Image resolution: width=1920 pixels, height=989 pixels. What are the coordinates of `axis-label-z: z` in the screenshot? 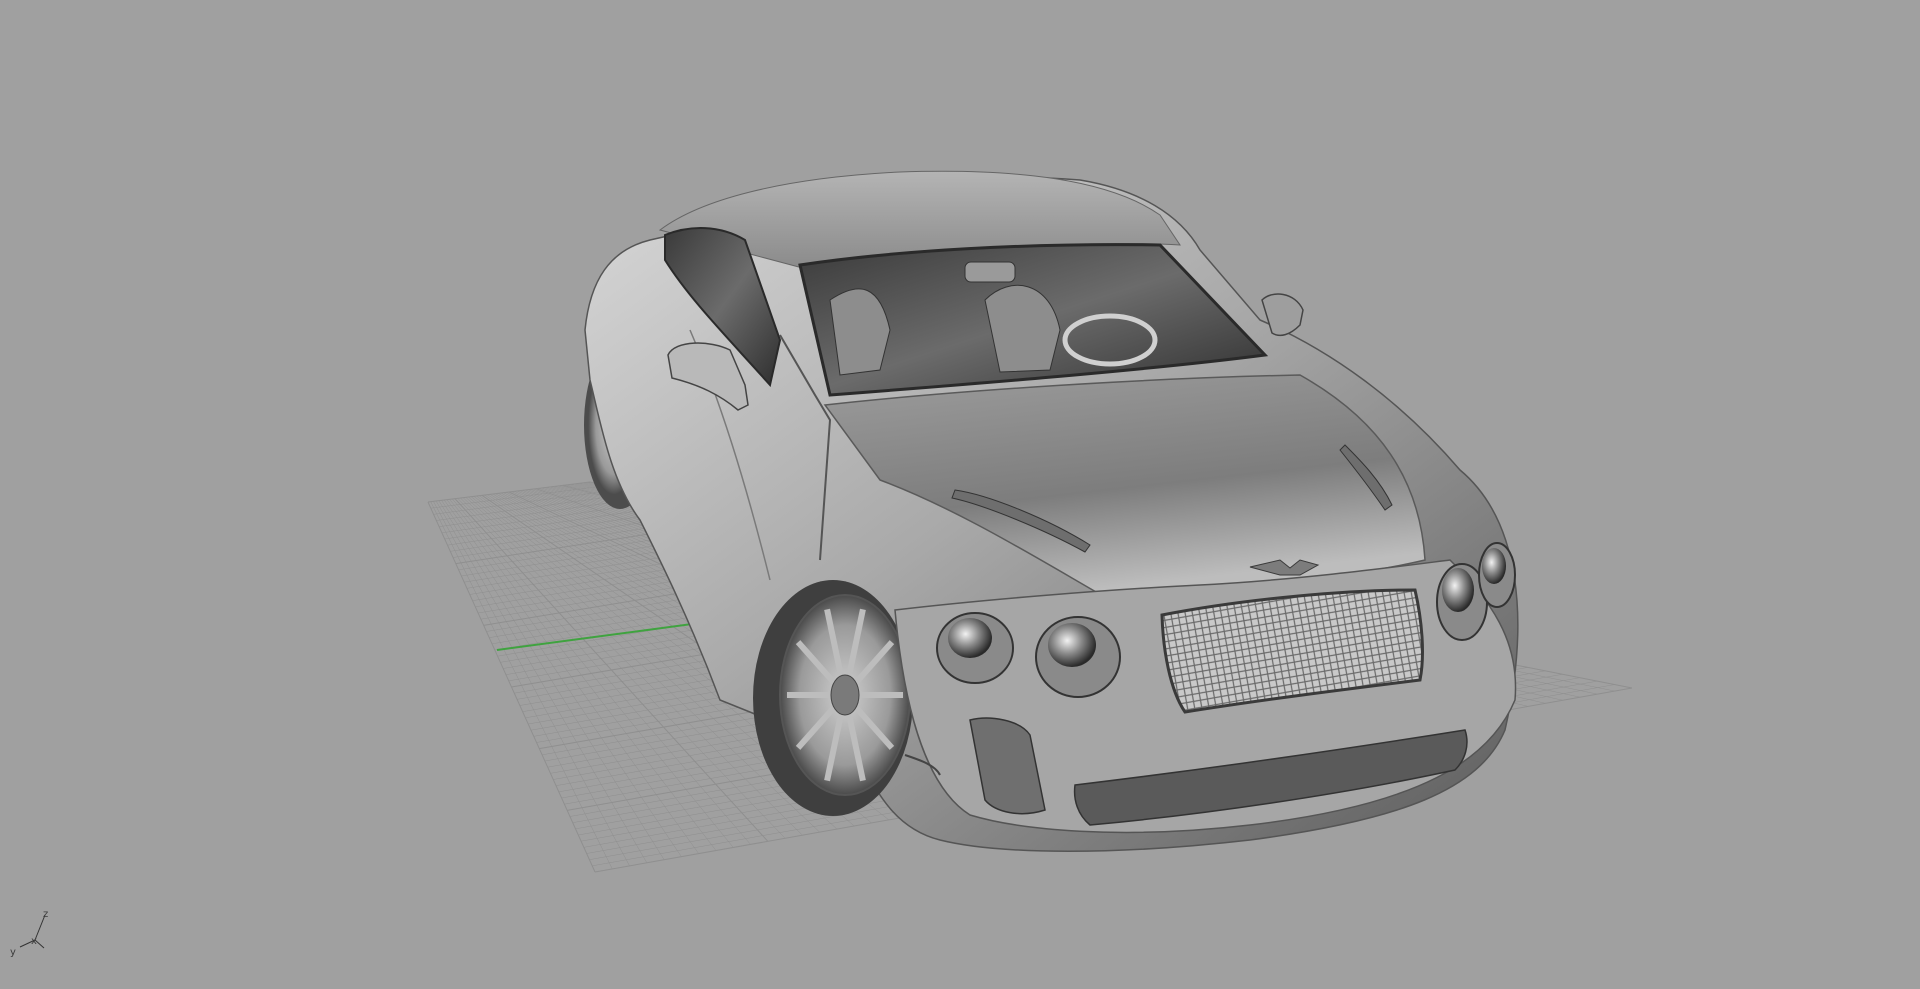 It's located at (45, 914).